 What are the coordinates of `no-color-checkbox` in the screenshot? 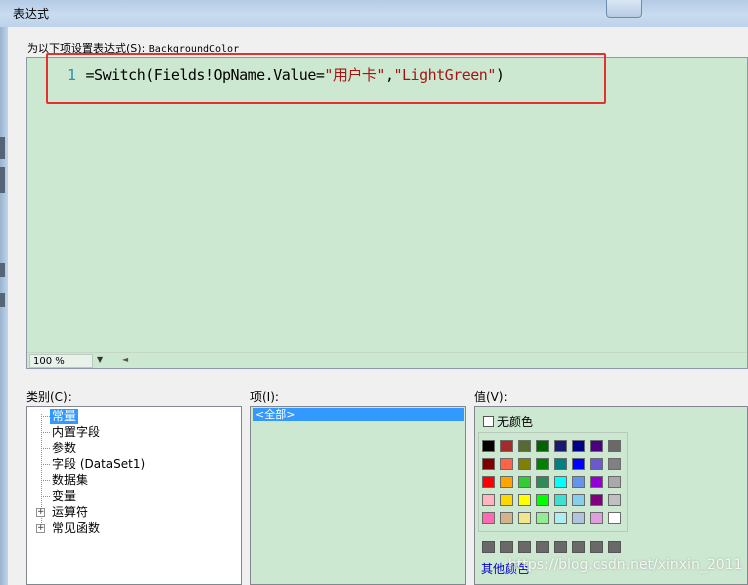 It's located at (488, 421).